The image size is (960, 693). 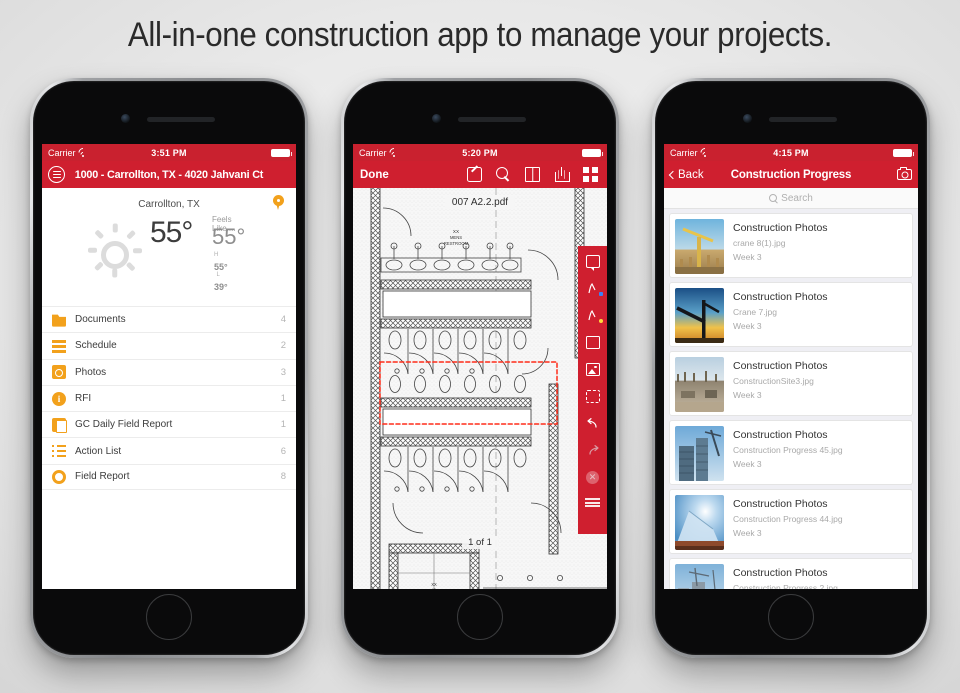 What do you see at coordinates (594, 316) in the screenshot?
I see `pen-yellow-icon` at bounding box center [594, 316].